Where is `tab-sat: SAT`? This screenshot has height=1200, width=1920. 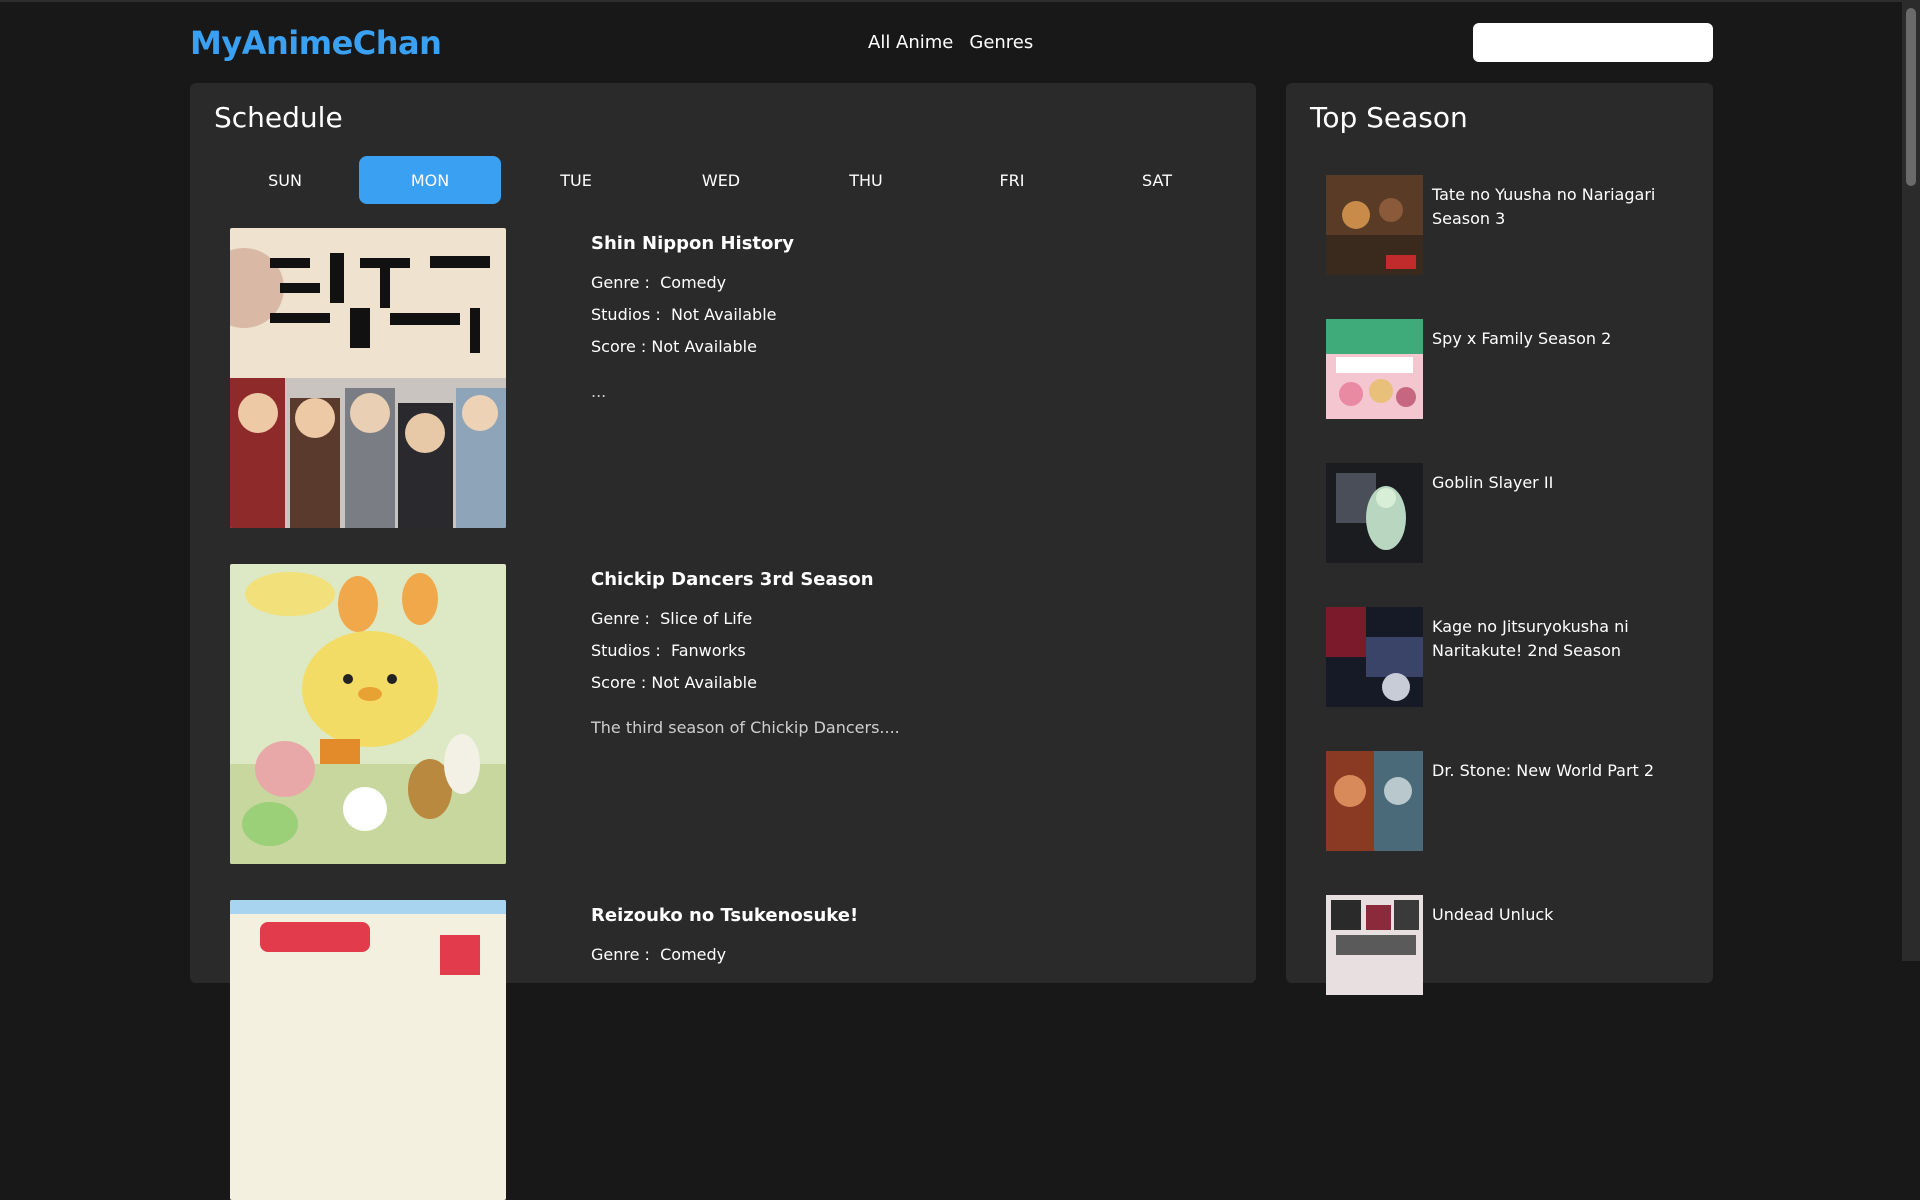 tab-sat: SAT is located at coordinates (1157, 180).